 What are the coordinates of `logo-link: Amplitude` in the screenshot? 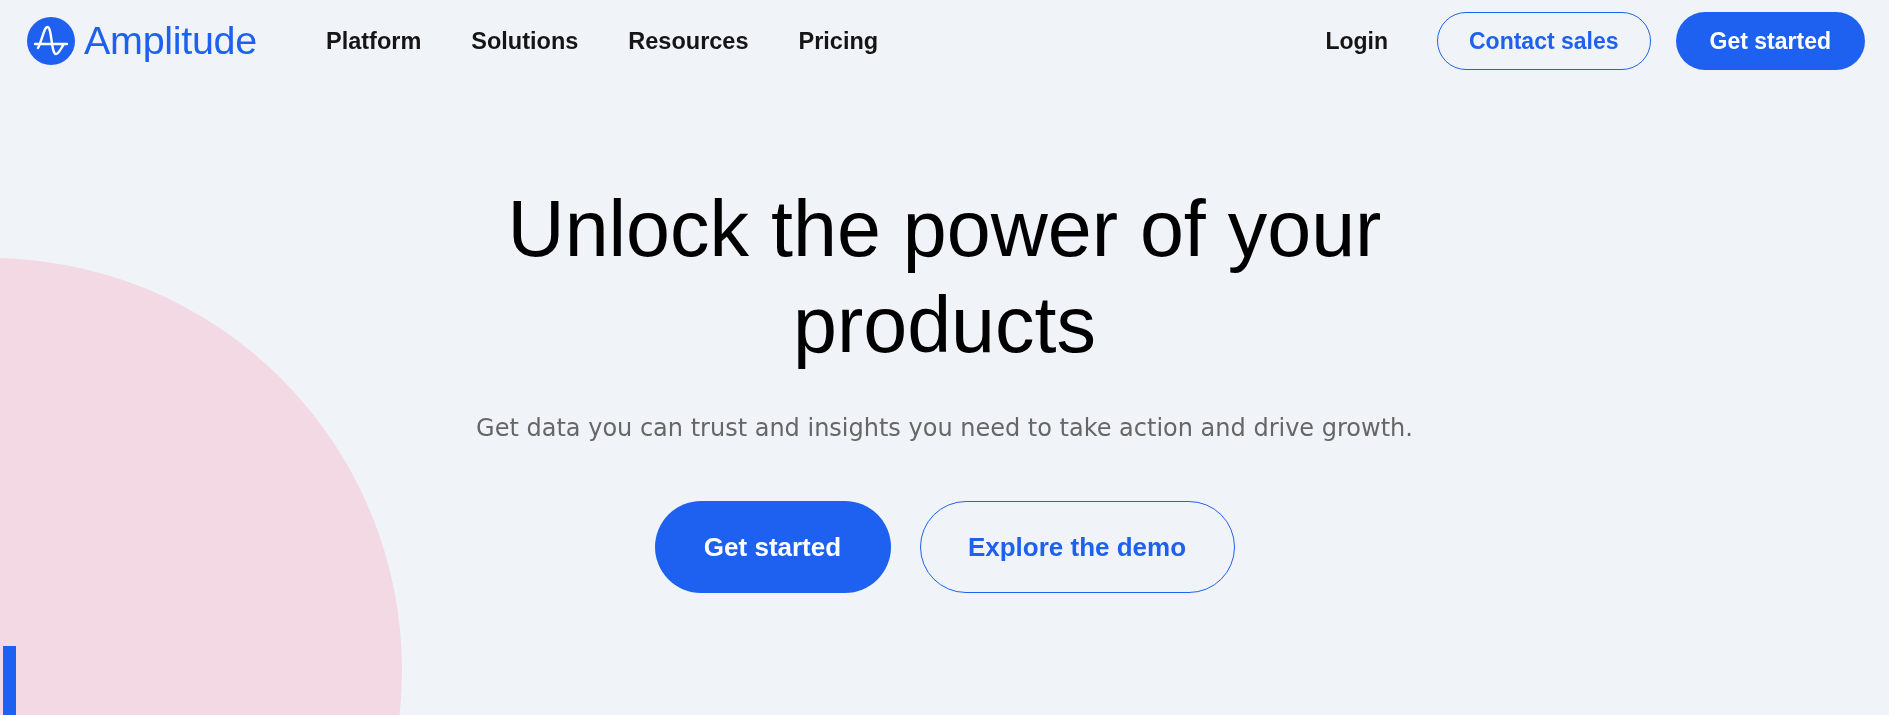 It's located at (142, 41).